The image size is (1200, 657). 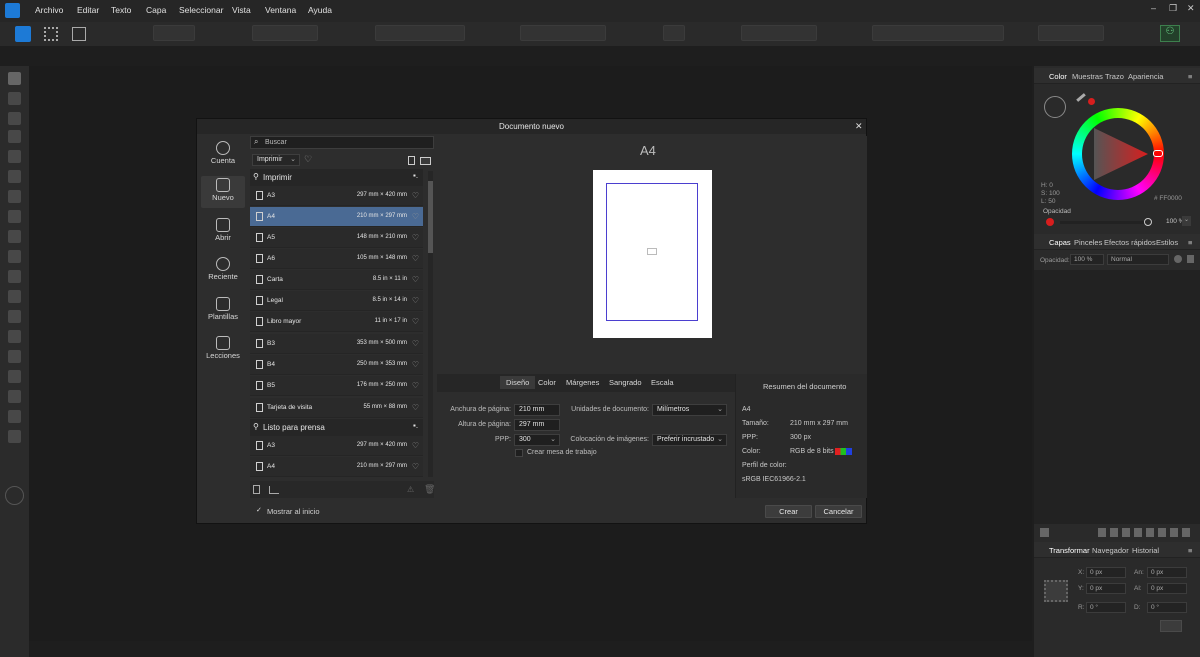 I want to click on s-field: 0 °, so click(x=1167, y=607).